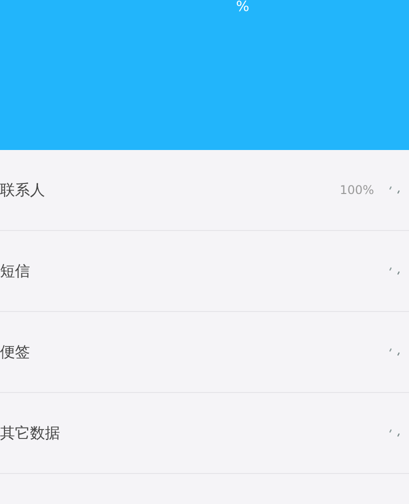 This screenshot has height=504, width=409. Describe the element at coordinates (15, 271) in the screenshot. I see `item-label: 短信` at that location.